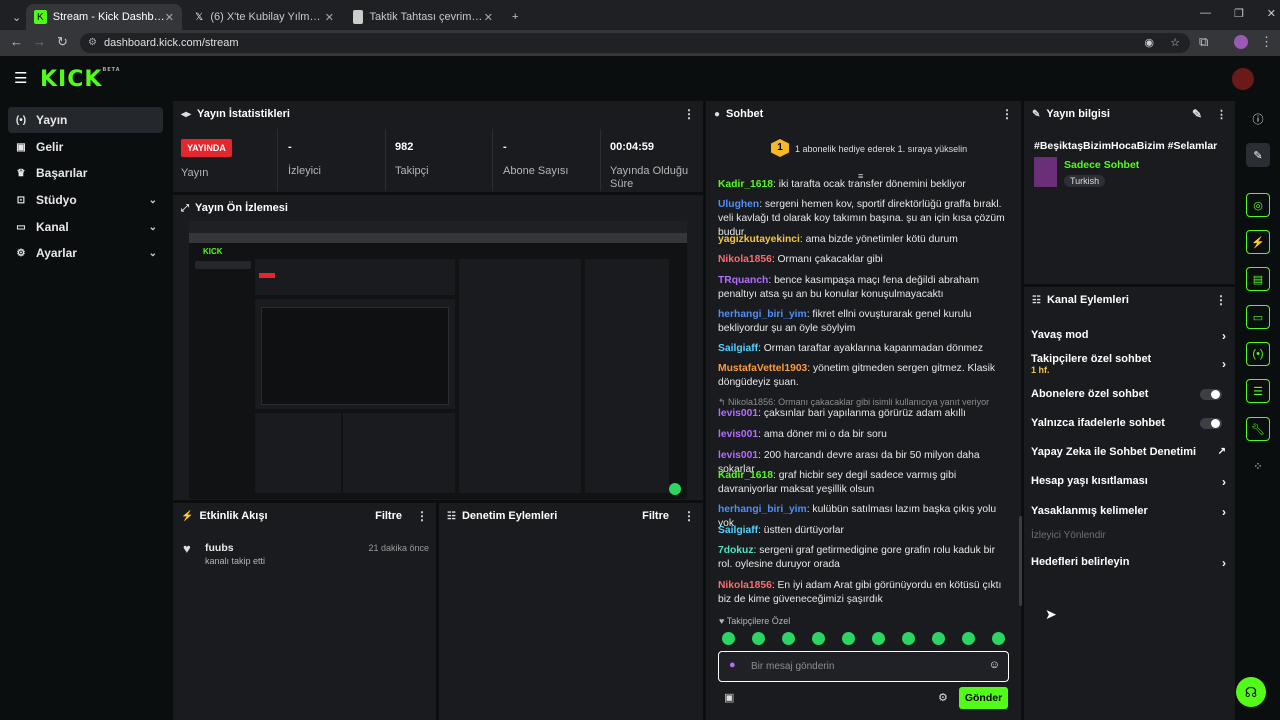  What do you see at coordinates (759, 239) in the screenshot?
I see `chat-username: yagizkutayekinci` at bounding box center [759, 239].